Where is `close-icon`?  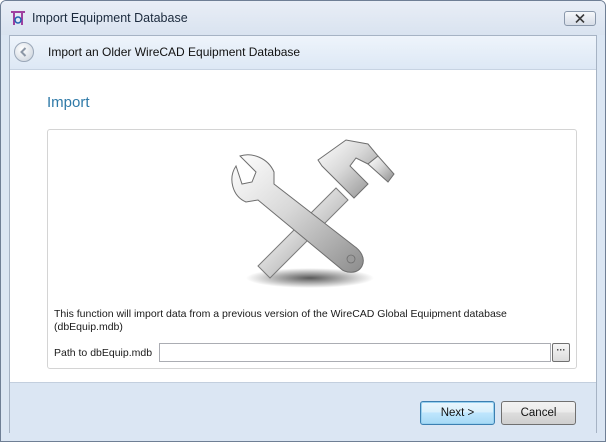
close-icon is located at coordinates (580, 19).